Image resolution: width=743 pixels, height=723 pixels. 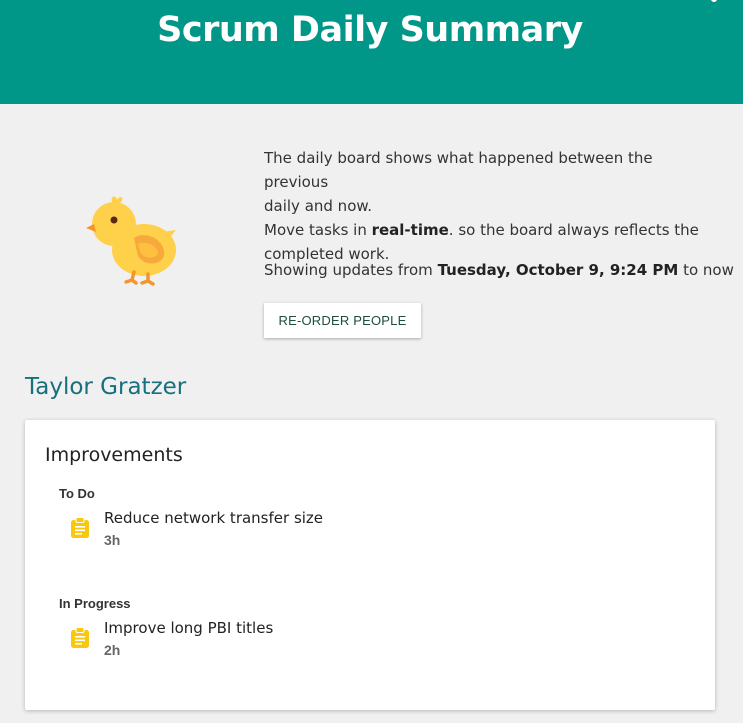 What do you see at coordinates (318, 206) in the screenshot?
I see `description-line-2: daily and now.` at bounding box center [318, 206].